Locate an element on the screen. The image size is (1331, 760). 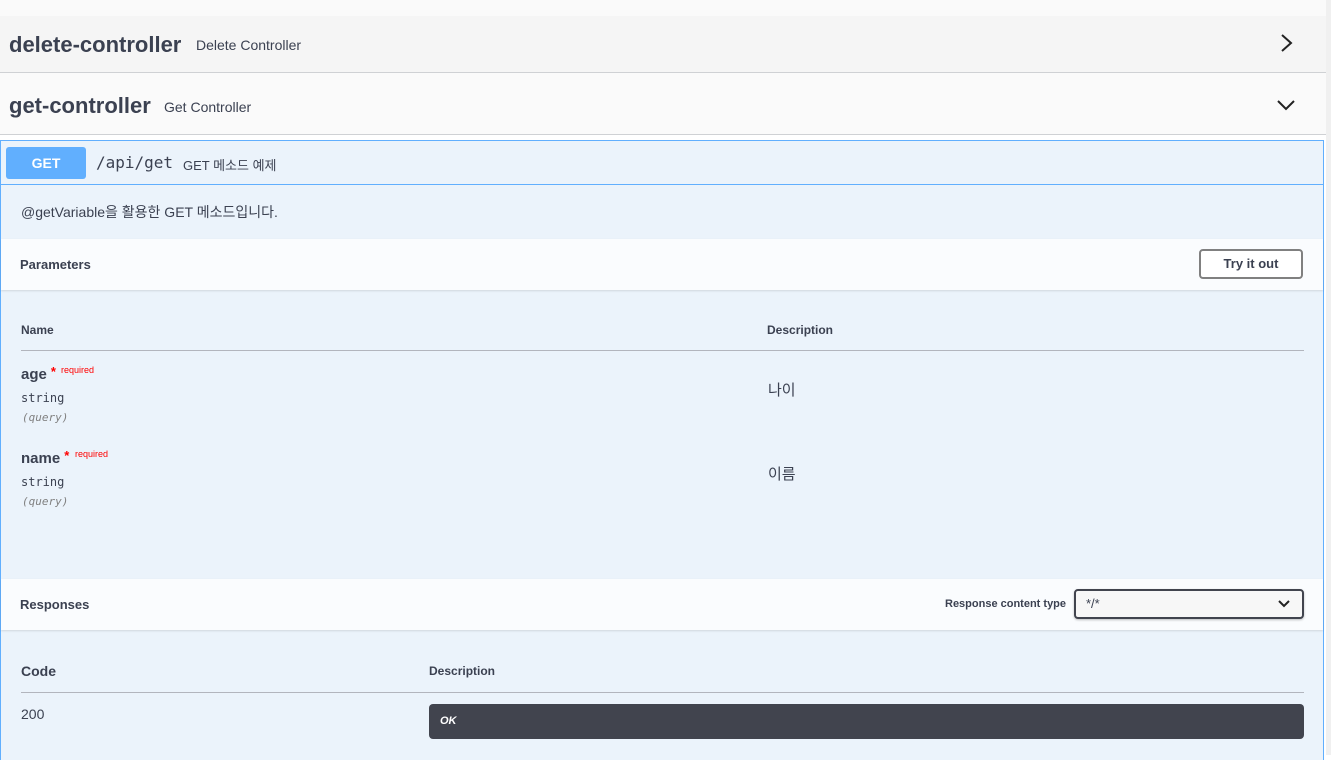
param-name: age * is located at coordinates (38, 373).